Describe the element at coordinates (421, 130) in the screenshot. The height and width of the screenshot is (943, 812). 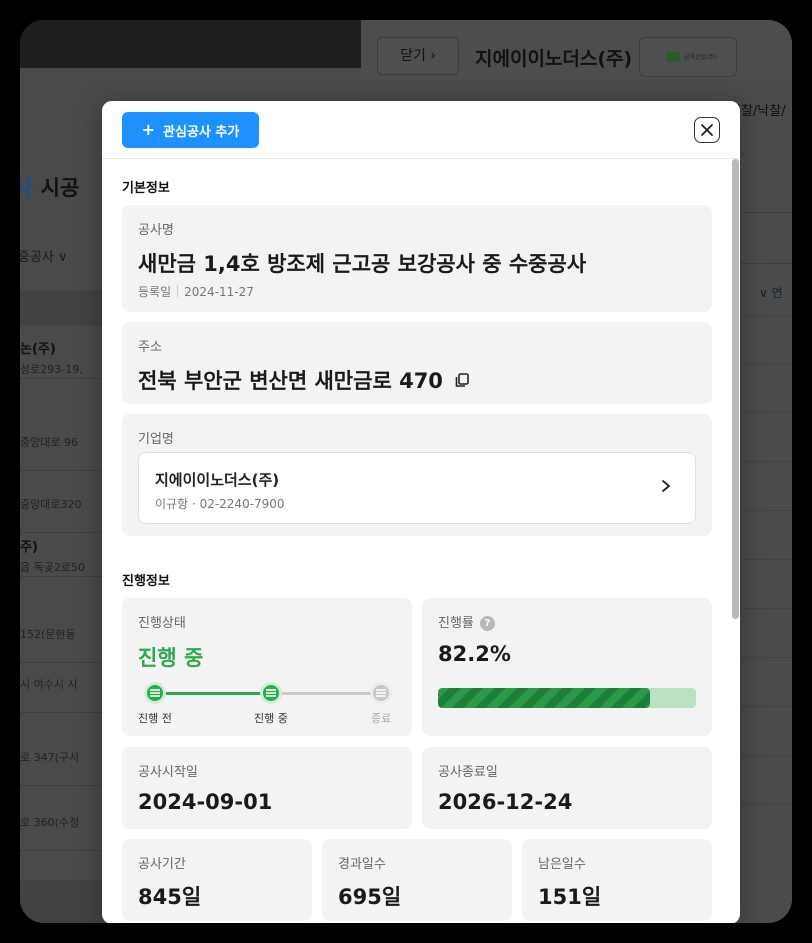
I see `modal-header: + 관심공사 추가` at that location.